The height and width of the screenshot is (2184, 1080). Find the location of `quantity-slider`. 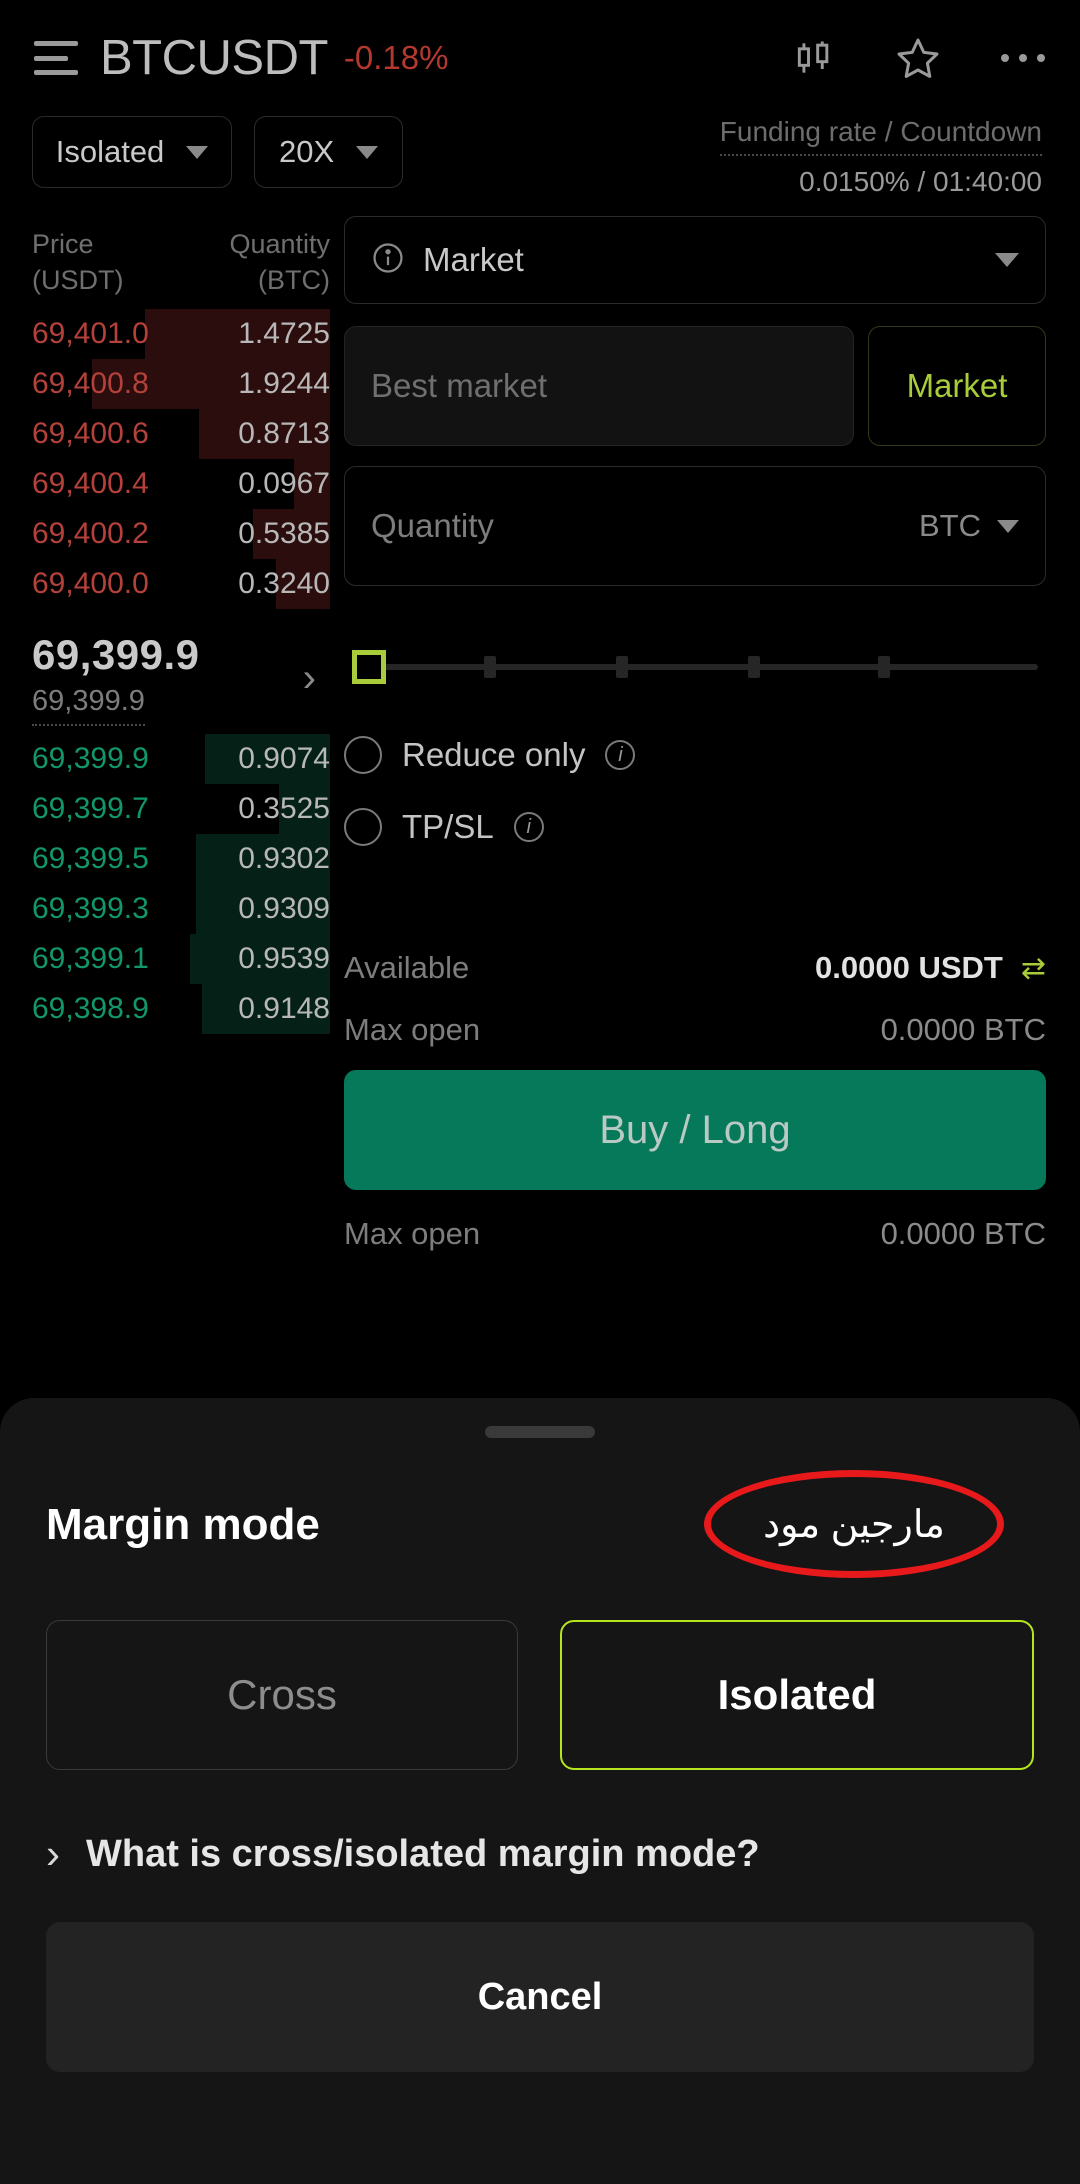

quantity-slider is located at coordinates (695, 667).